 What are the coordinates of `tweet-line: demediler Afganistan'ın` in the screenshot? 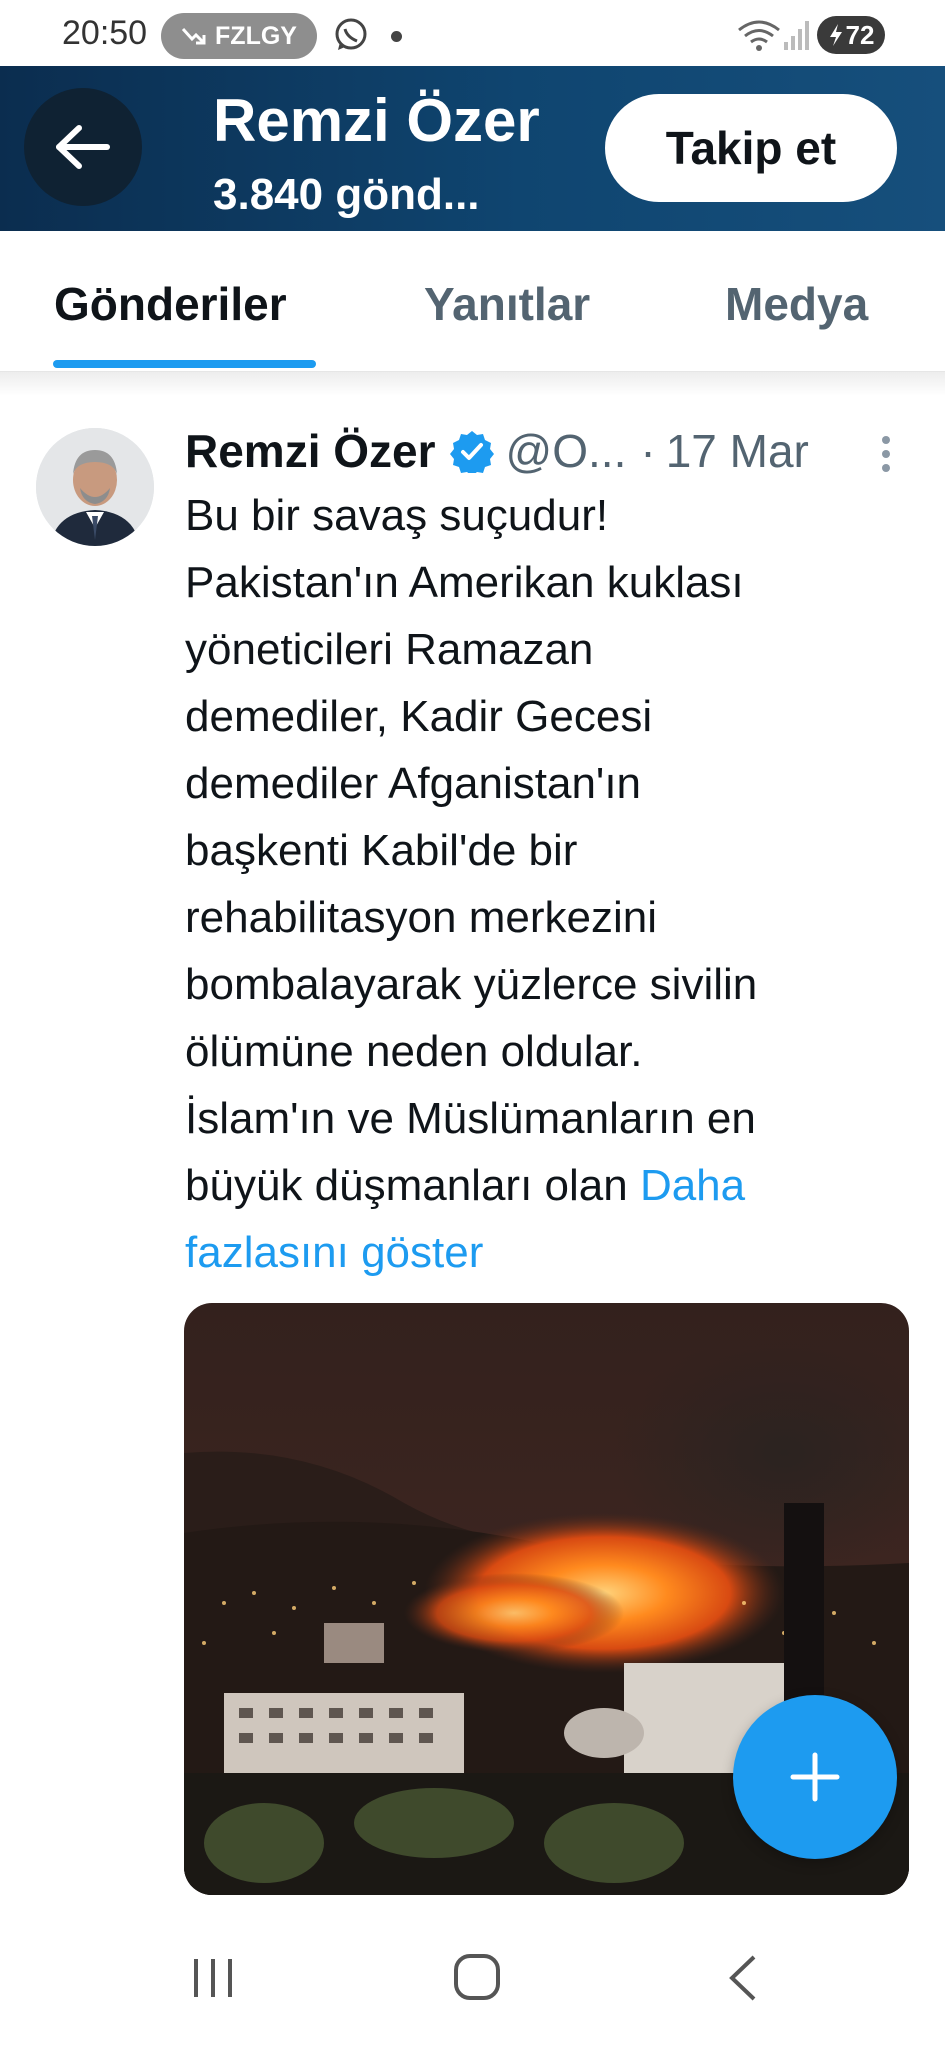 It's located at (413, 783).